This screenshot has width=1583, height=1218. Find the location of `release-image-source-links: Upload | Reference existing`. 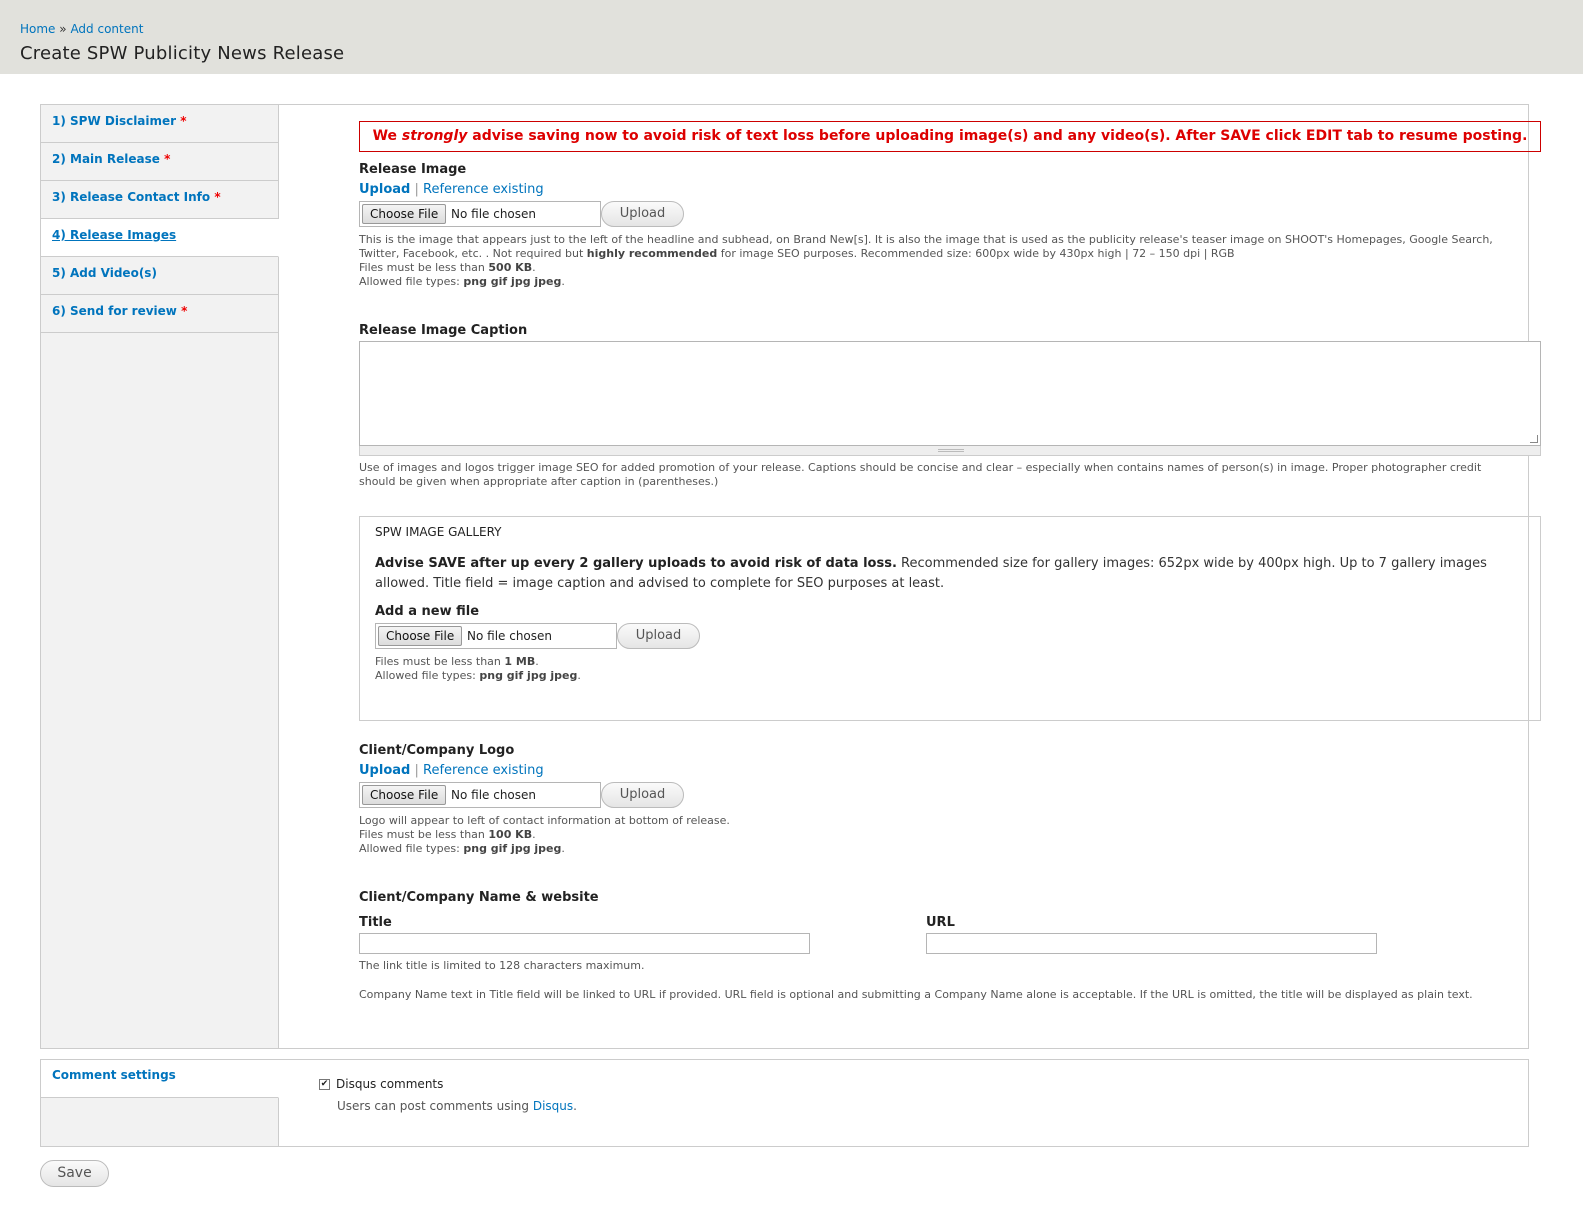

release-image-source-links: Upload | Reference existing is located at coordinates (451, 189).